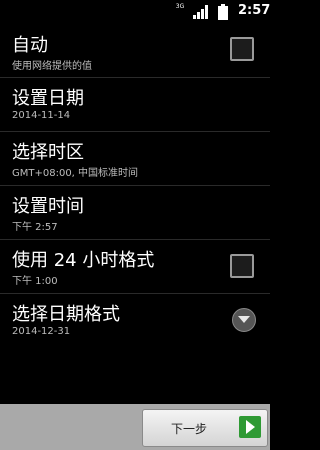 The height and width of the screenshot is (450, 320). Describe the element at coordinates (250, 427) in the screenshot. I see `arrow-right-icon` at that location.